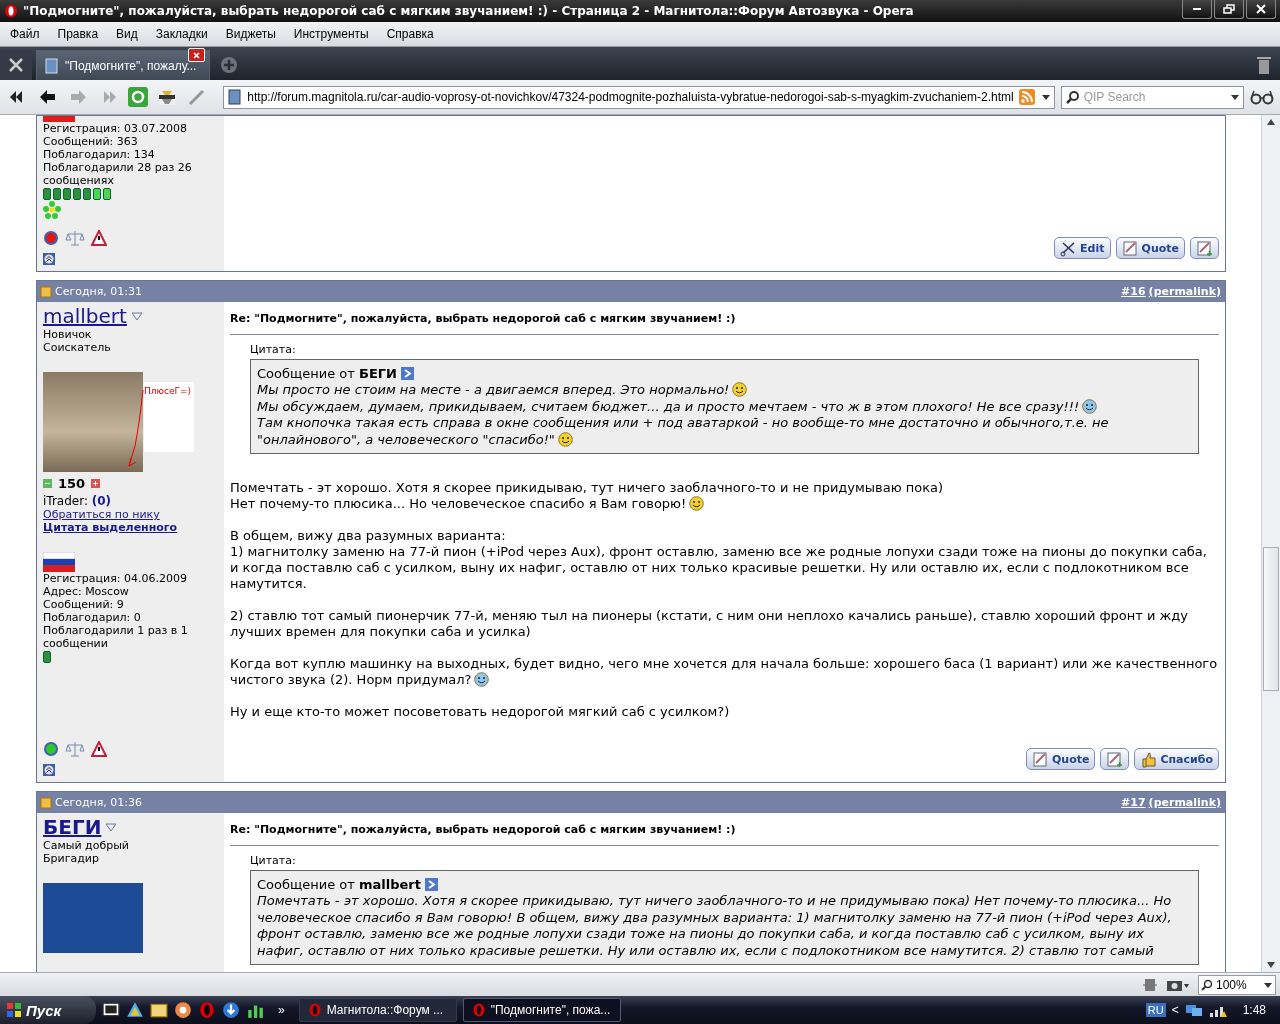 This screenshot has height=1024, width=1280. What do you see at coordinates (159, 1010) in the screenshot?
I see `folder-icon` at bounding box center [159, 1010].